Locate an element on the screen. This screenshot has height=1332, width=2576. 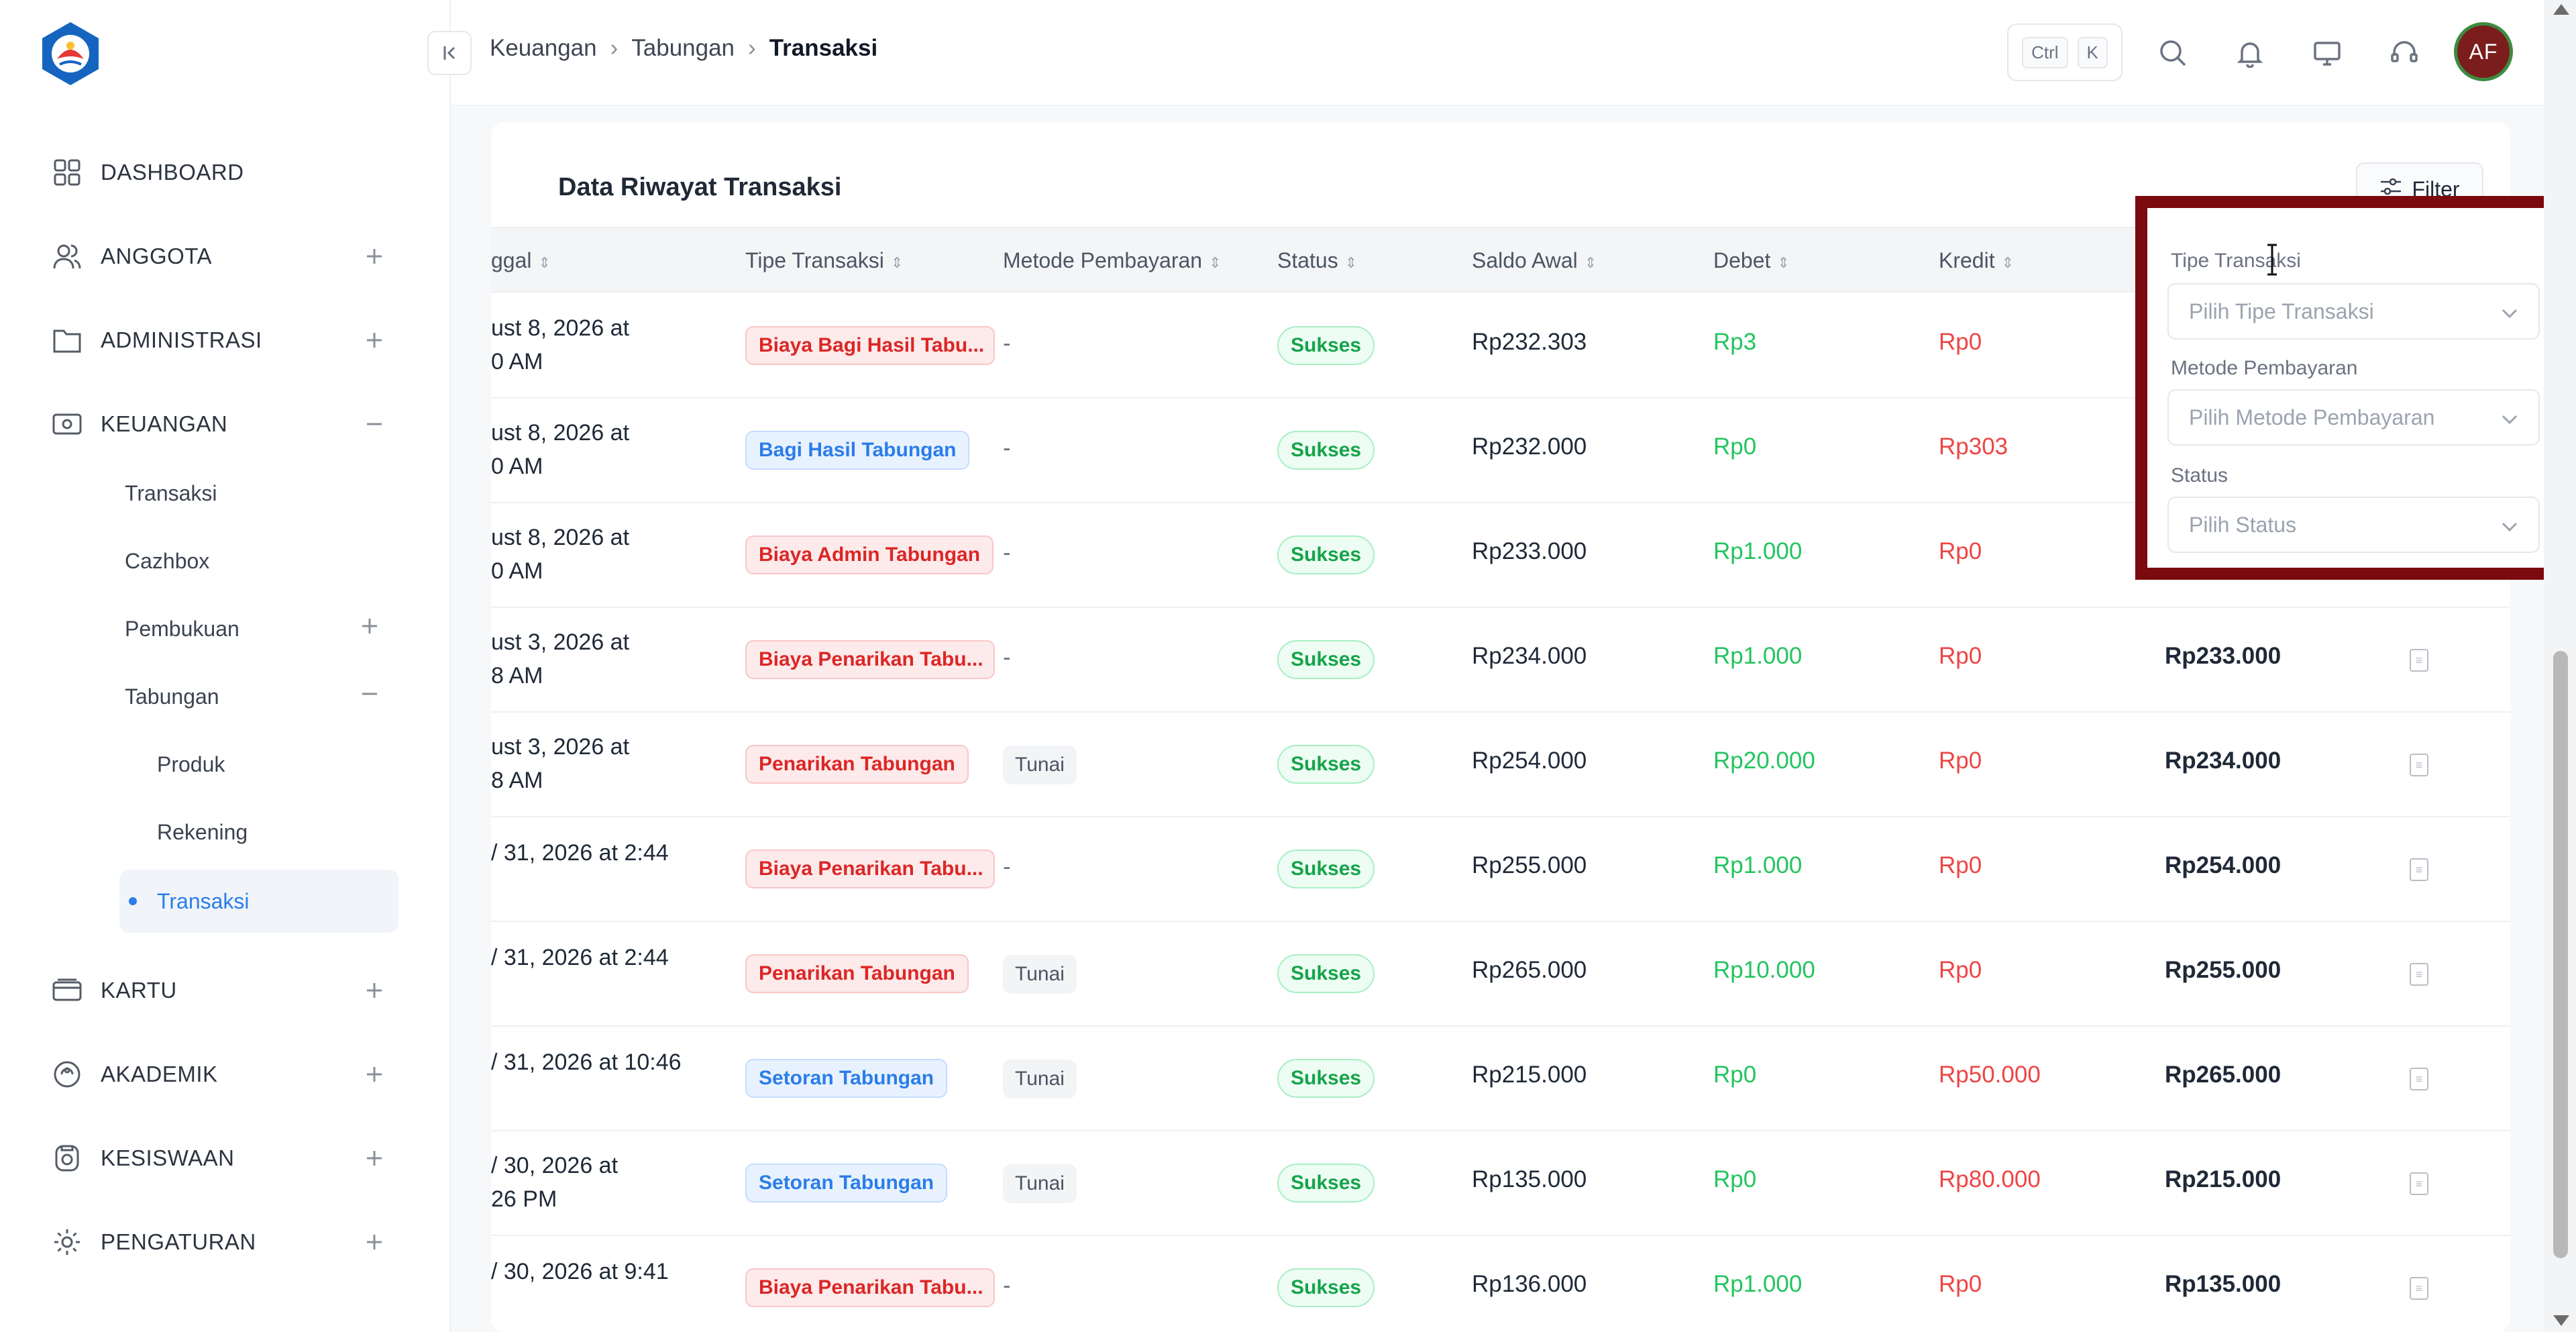
collapse-sidebar-button is located at coordinates (449, 53).